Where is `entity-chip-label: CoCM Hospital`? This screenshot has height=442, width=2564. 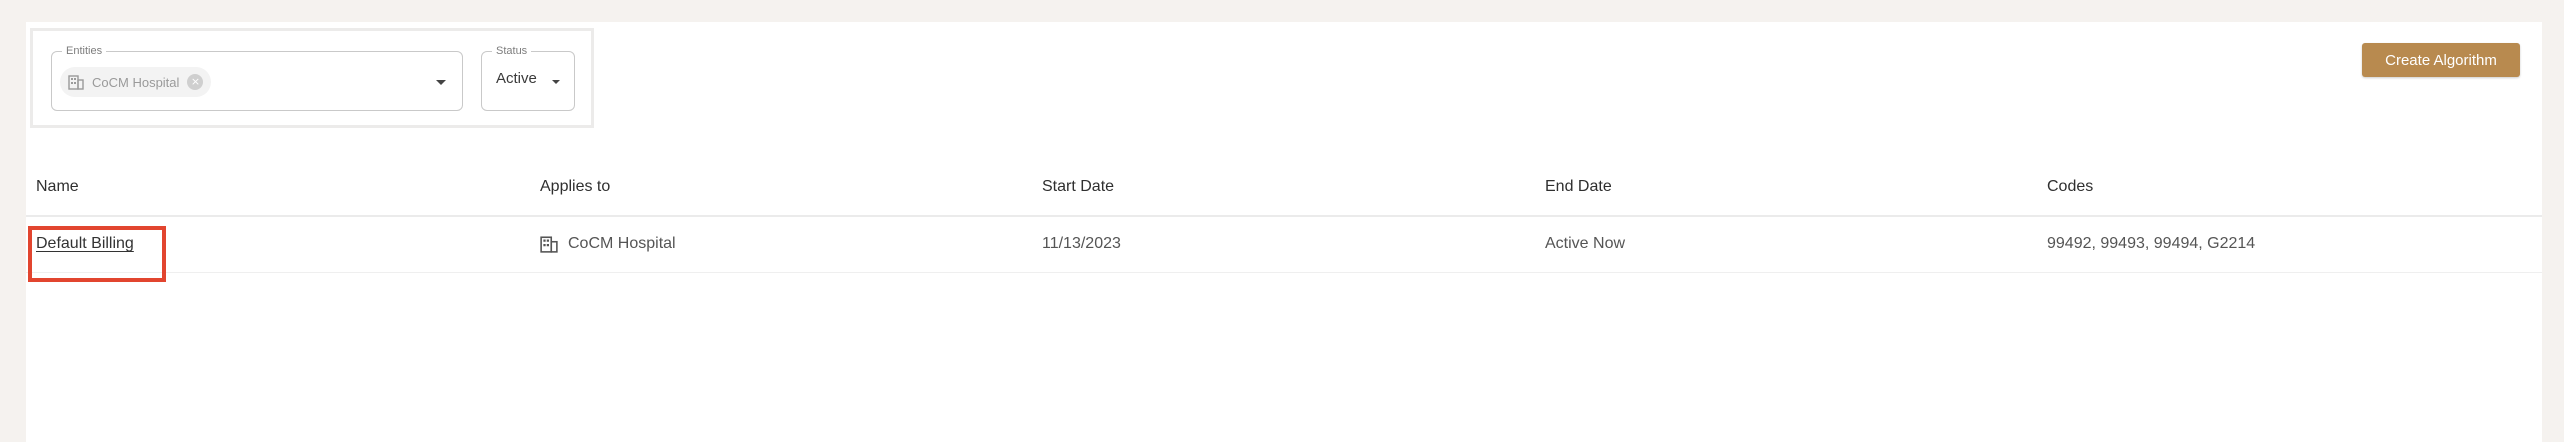
entity-chip-label: CoCM Hospital is located at coordinates (136, 82).